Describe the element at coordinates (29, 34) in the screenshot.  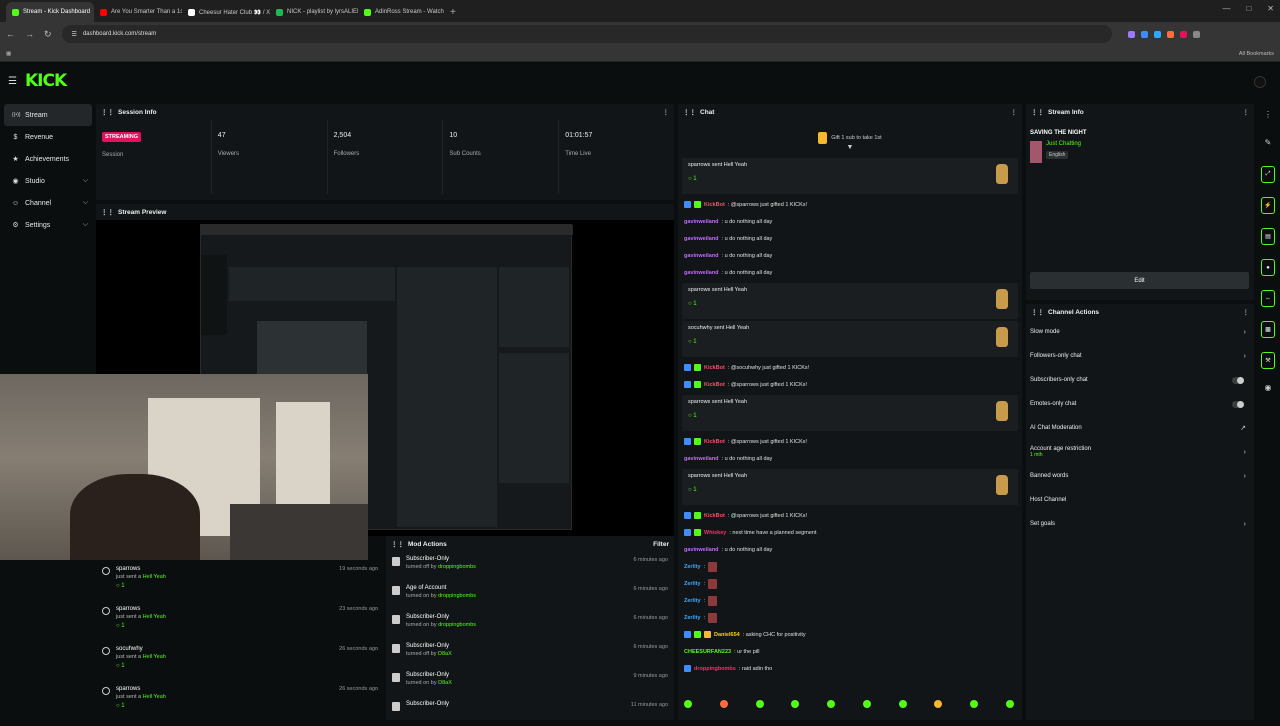
I see `forward-icon: →` at that location.